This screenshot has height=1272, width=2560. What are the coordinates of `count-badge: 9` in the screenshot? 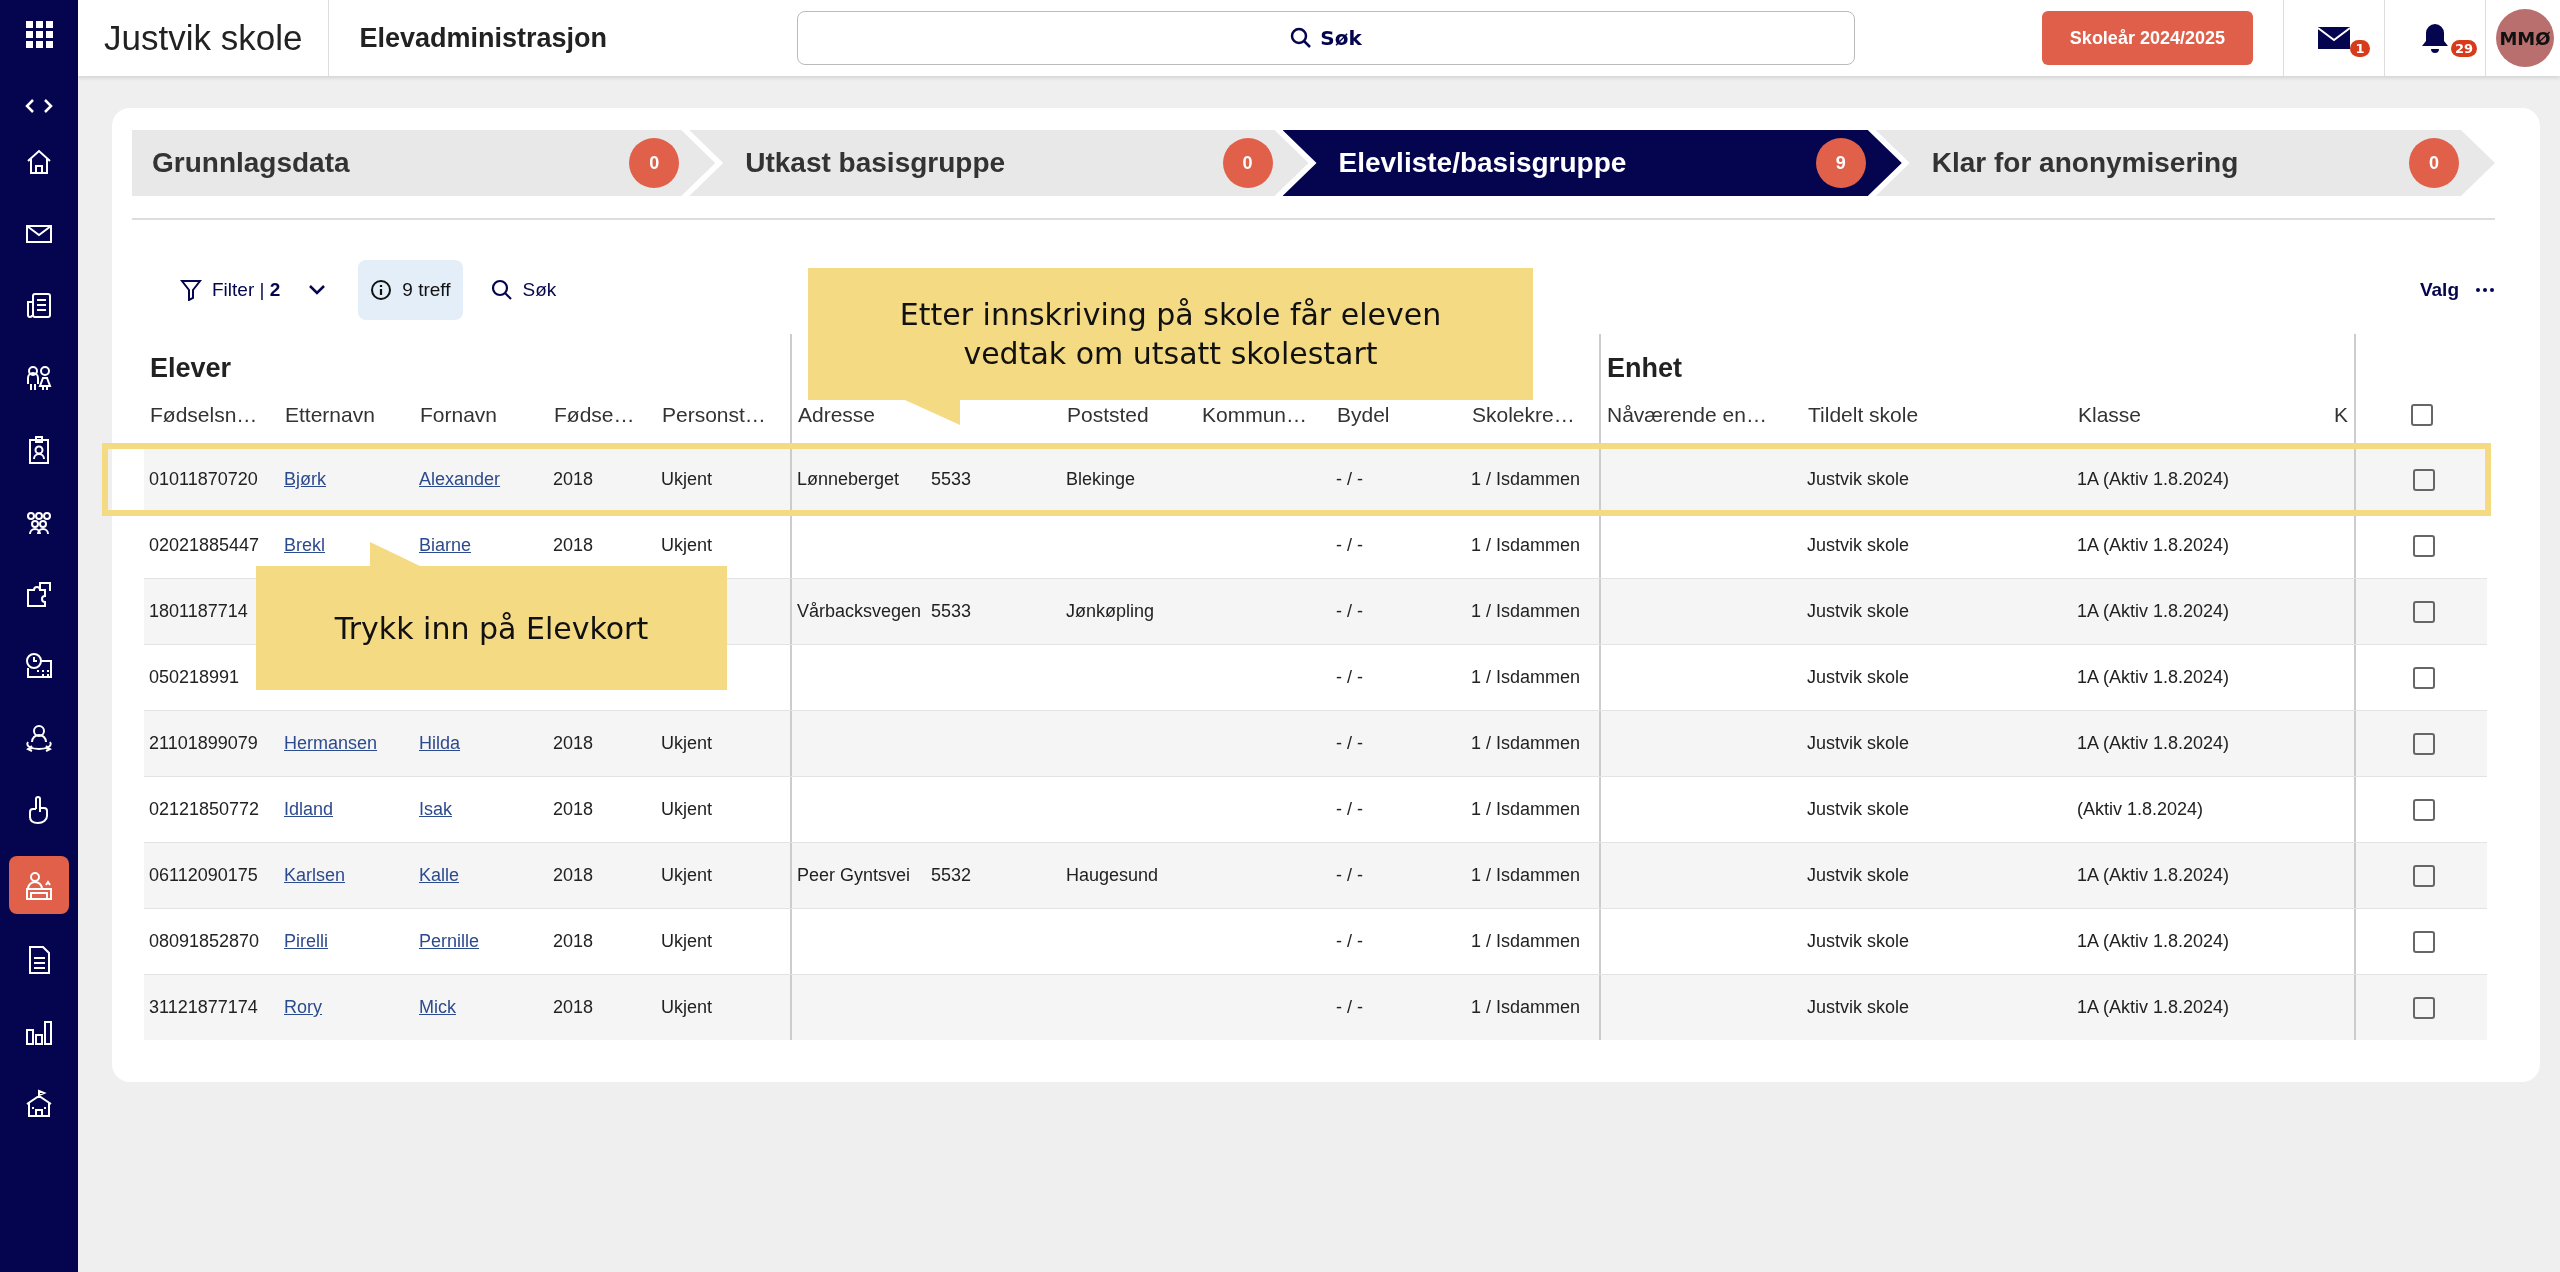 It's located at (1840, 163).